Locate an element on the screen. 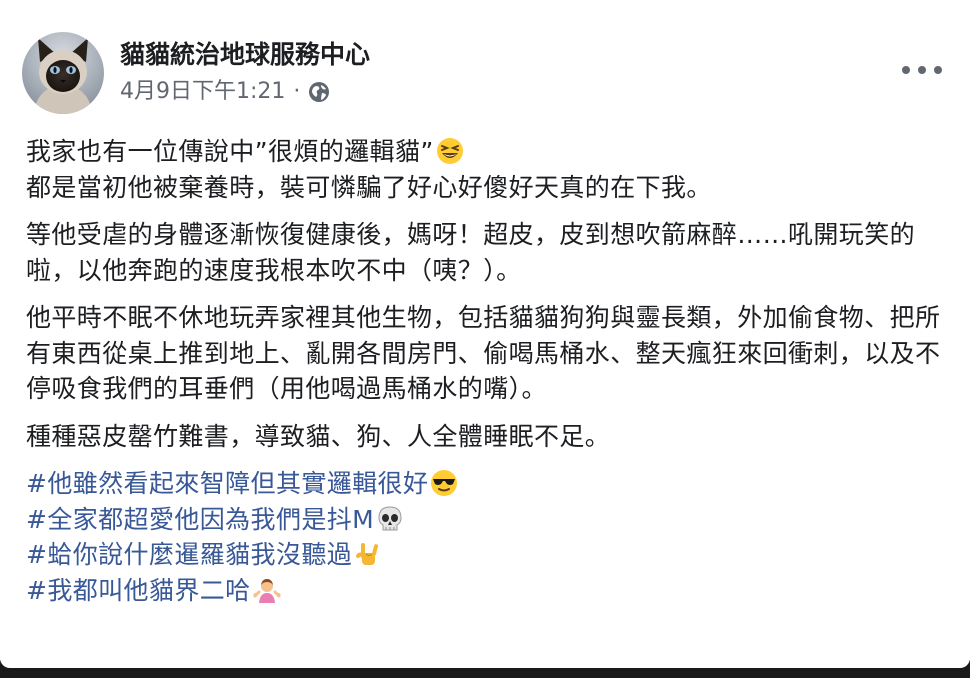  hashtag-link: #他雖然看起來智障但其實邏輯很好 is located at coordinates (491, 484).